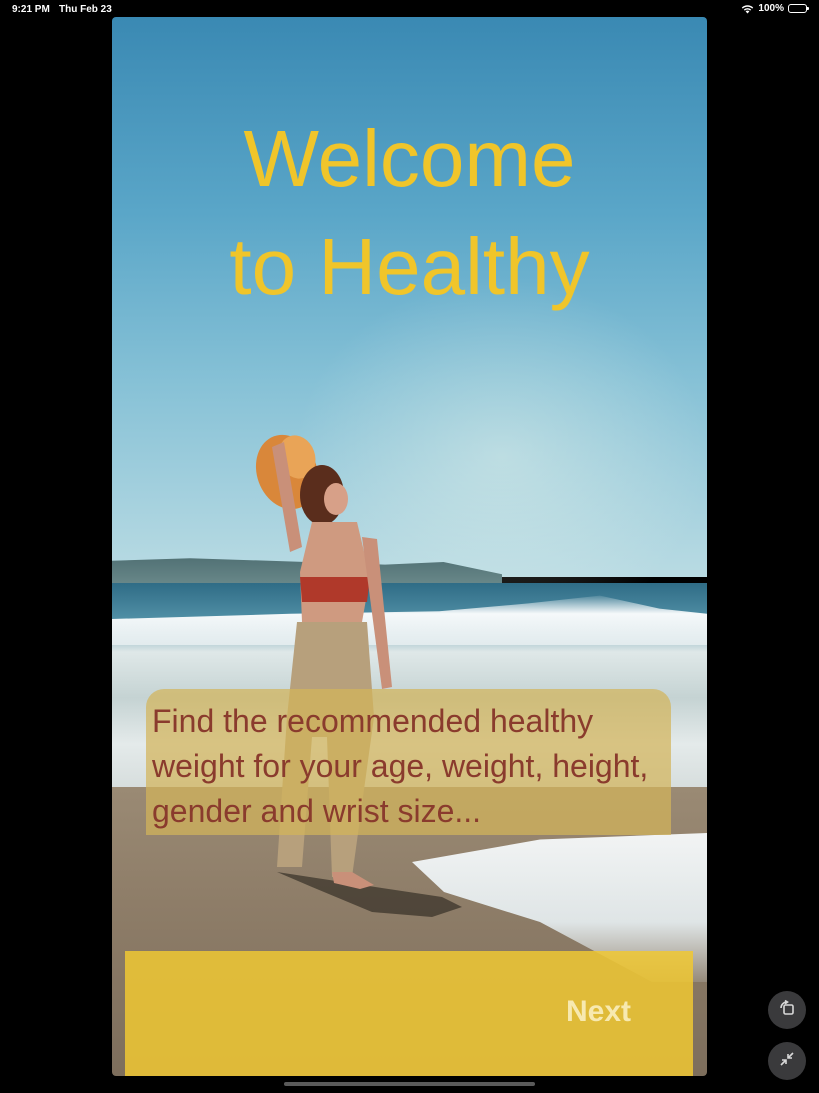 This screenshot has width=819, height=1093. Describe the element at coordinates (747, 9) in the screenshot. I see `wifi-icon` at that location.